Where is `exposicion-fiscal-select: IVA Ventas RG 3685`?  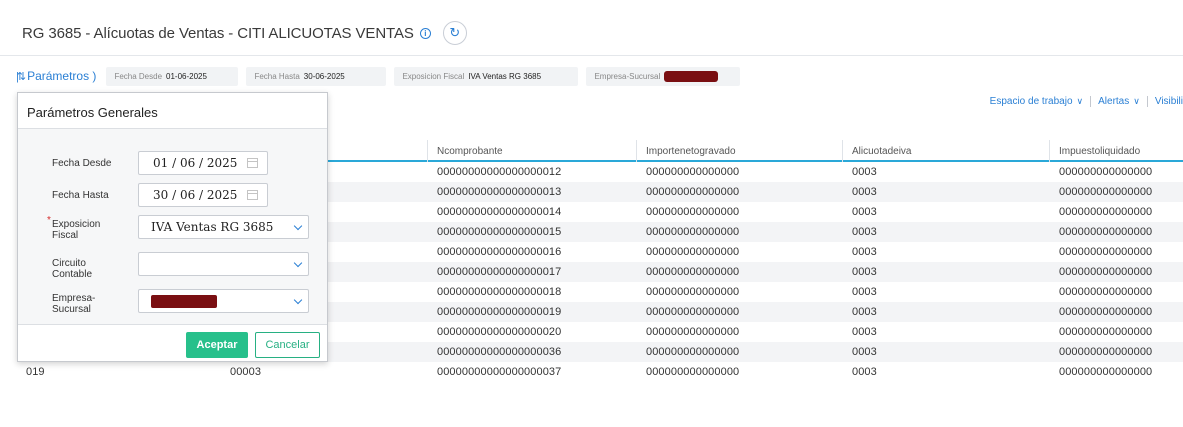 exposicion-fiscal-select: IVA Ventas RG 3685 is located at coordinates (223, 227).